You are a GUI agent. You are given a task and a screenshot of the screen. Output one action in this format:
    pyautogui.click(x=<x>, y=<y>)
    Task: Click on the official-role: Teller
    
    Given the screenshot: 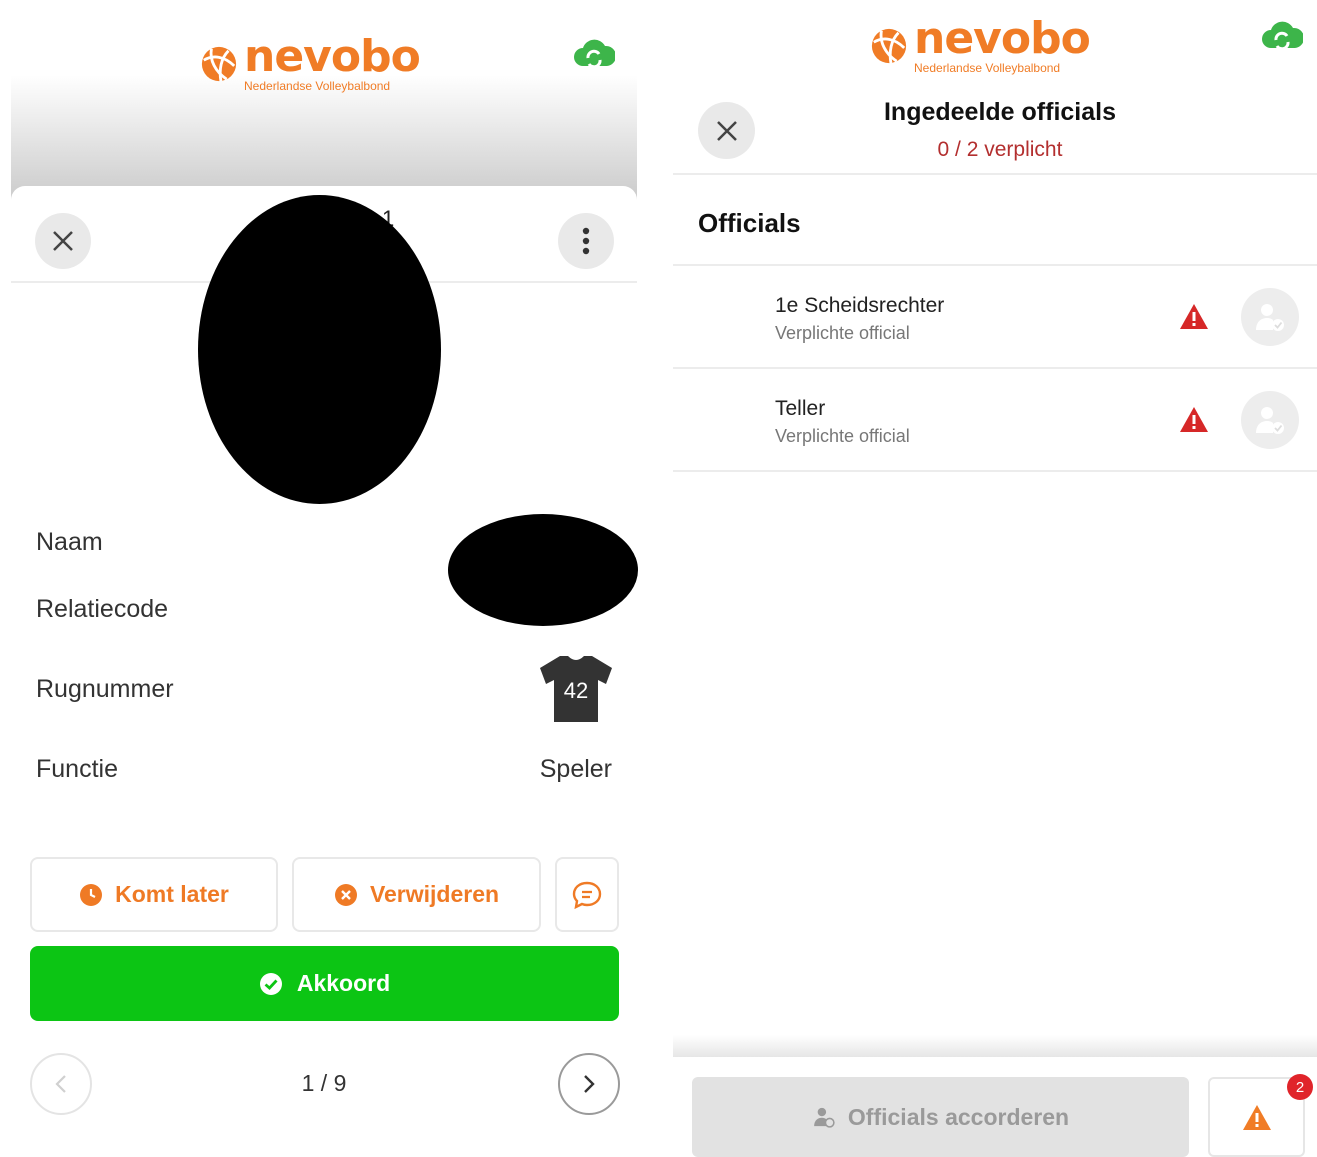 What is the action you would take?
    pyautogui.click(x=800, y=408)
    